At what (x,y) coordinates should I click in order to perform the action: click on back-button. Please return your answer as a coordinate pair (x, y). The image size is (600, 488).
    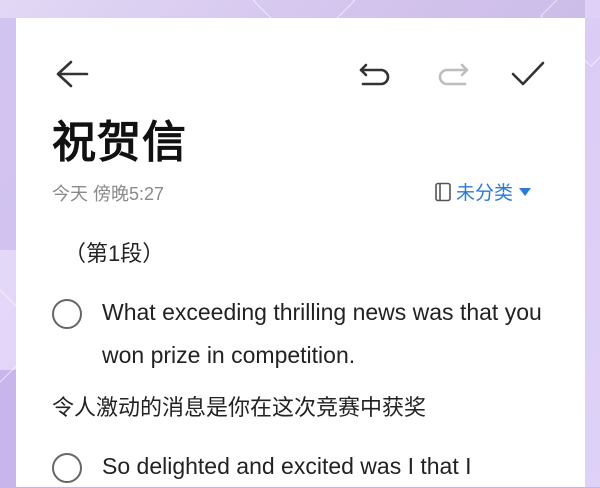
    Looking at the image, I should click on (72, 74).